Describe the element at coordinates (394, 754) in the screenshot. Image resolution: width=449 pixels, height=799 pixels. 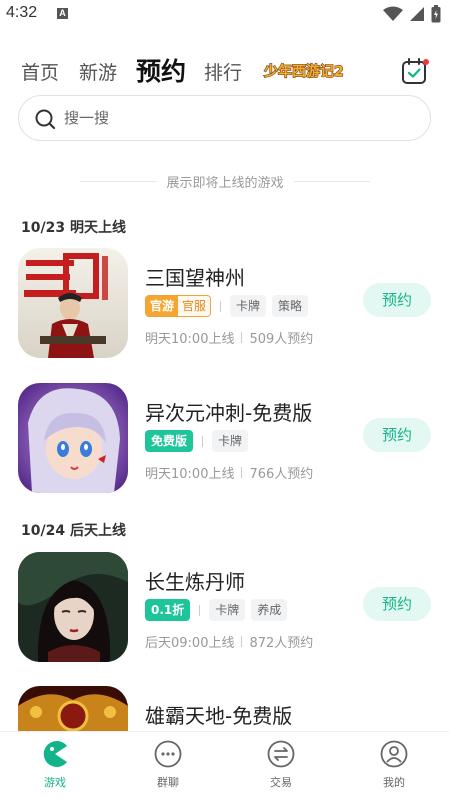
I see `user-icon` at that location.